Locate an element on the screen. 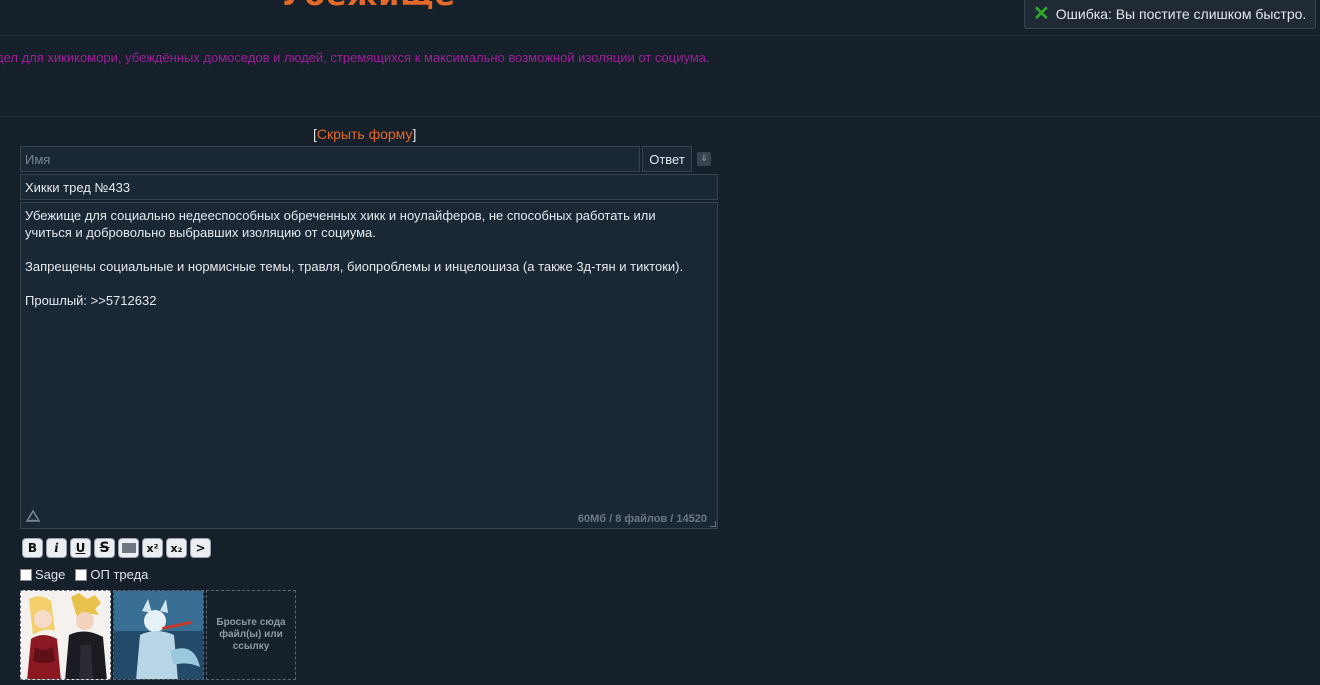 This screenshot has width=1320, height=685. spoiler-icon is located at coordinates (128, 548).